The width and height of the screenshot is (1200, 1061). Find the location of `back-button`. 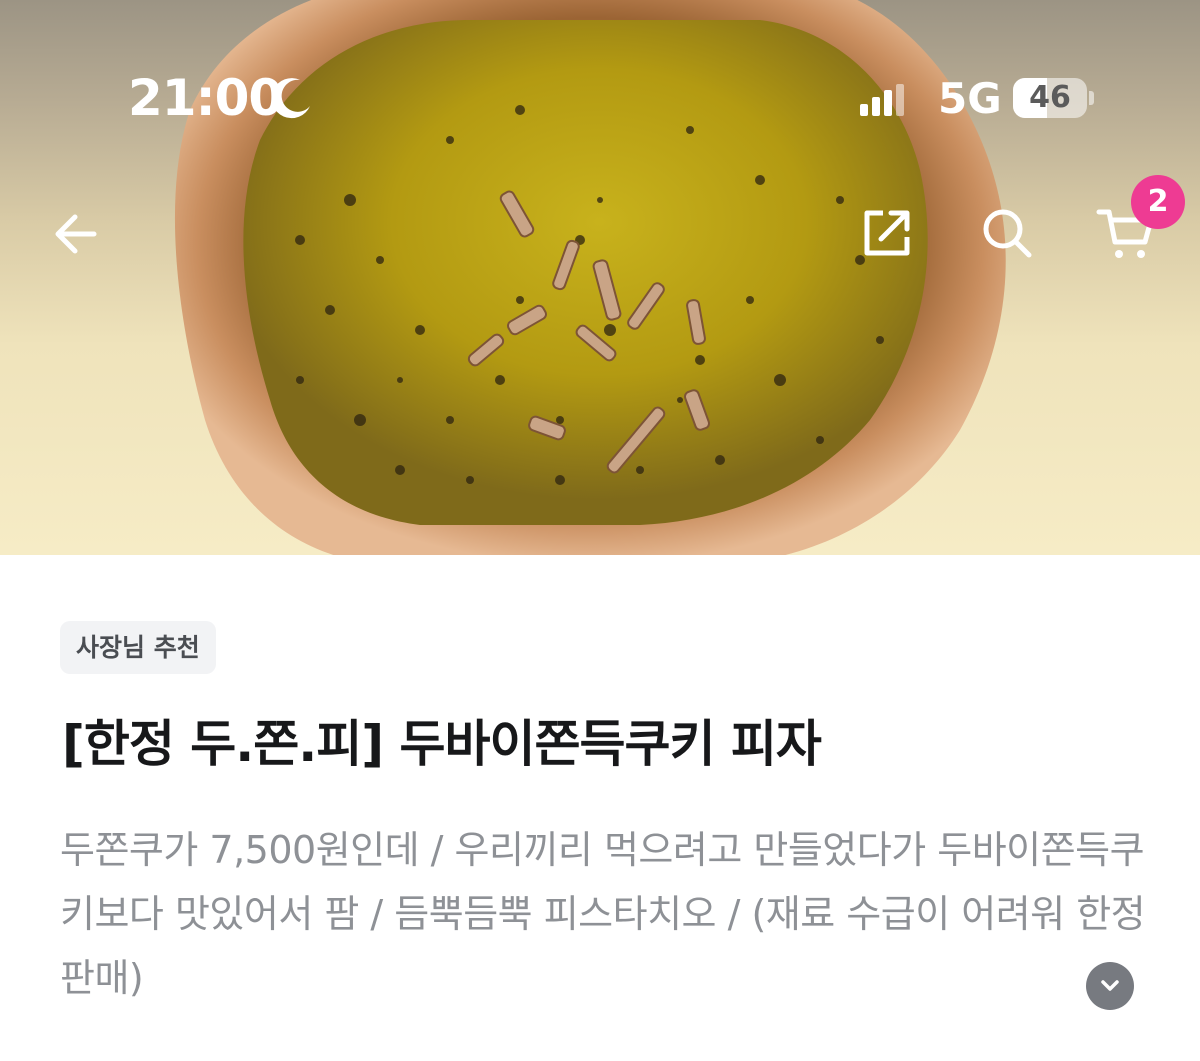

back-button is located at coordinates (76, 234).